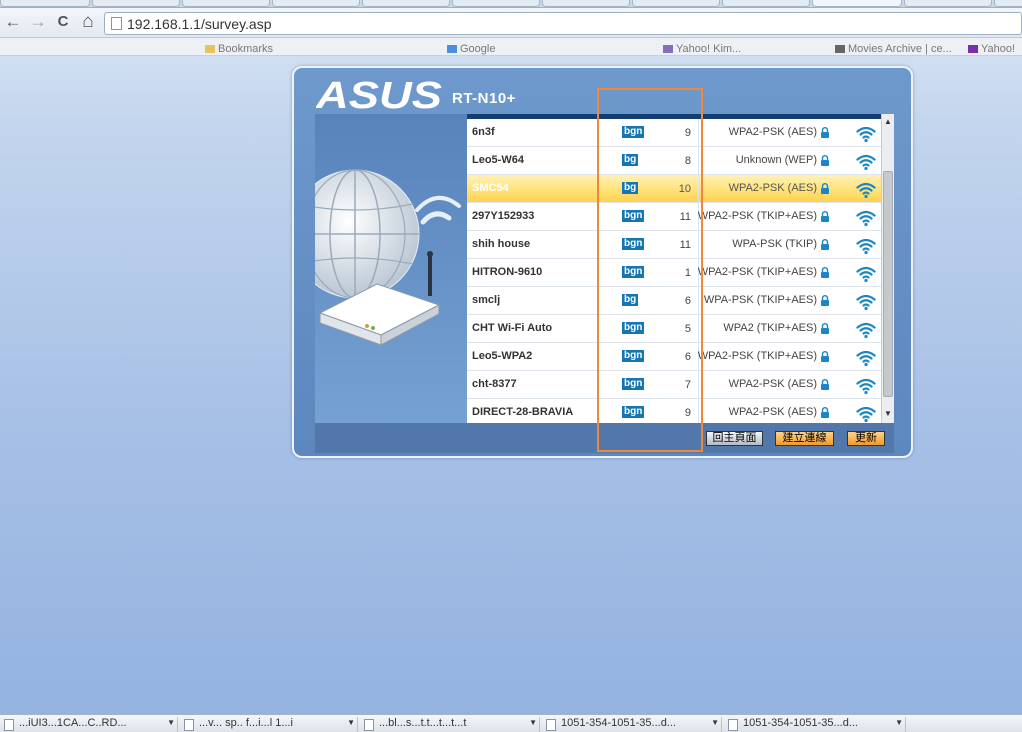 The height and width of the screenshot is (732, 1022). I want to click on back-to-main-button: 回主頁面, so click(734, 438).